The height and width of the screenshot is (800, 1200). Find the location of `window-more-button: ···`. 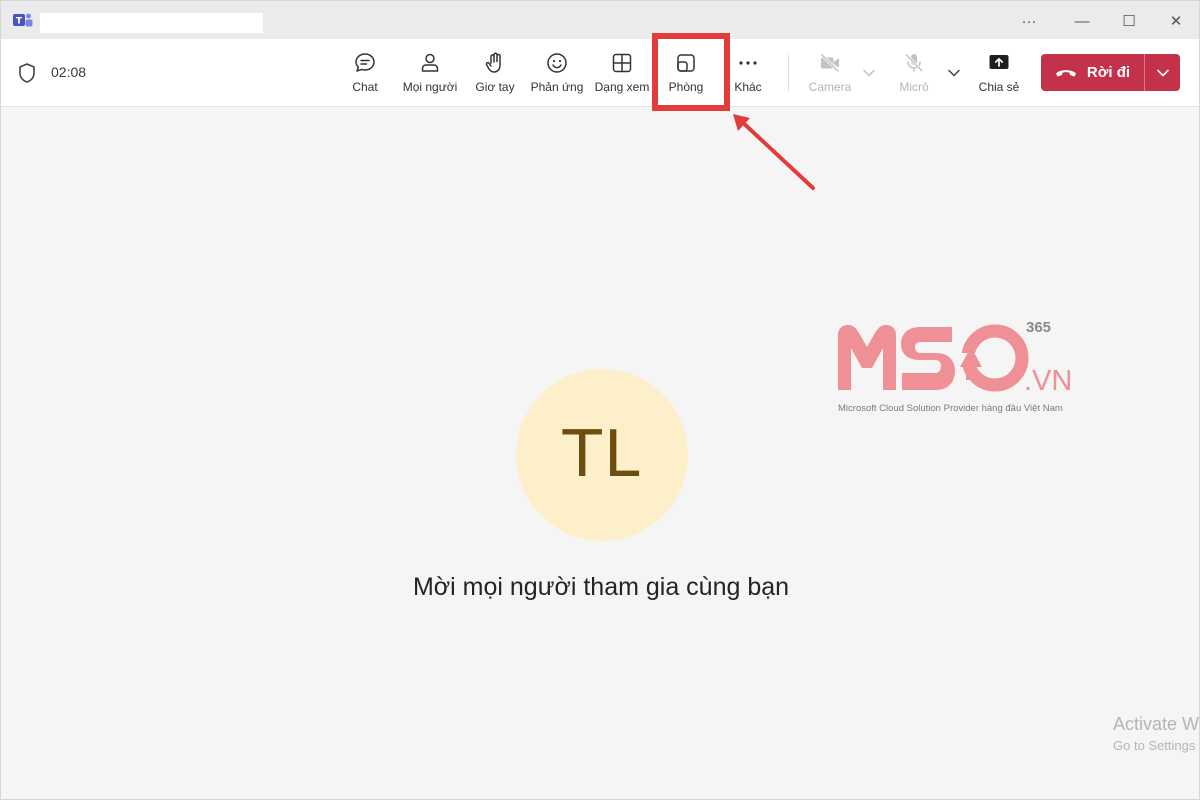

window-more-button: ··· is located at coordinates (1029, 21).